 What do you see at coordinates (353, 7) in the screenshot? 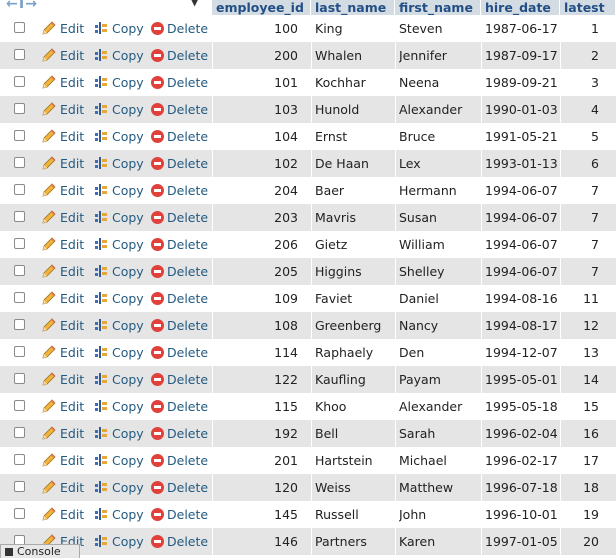
I see `header-last-name: last_name` at bounding box center [353, 7].